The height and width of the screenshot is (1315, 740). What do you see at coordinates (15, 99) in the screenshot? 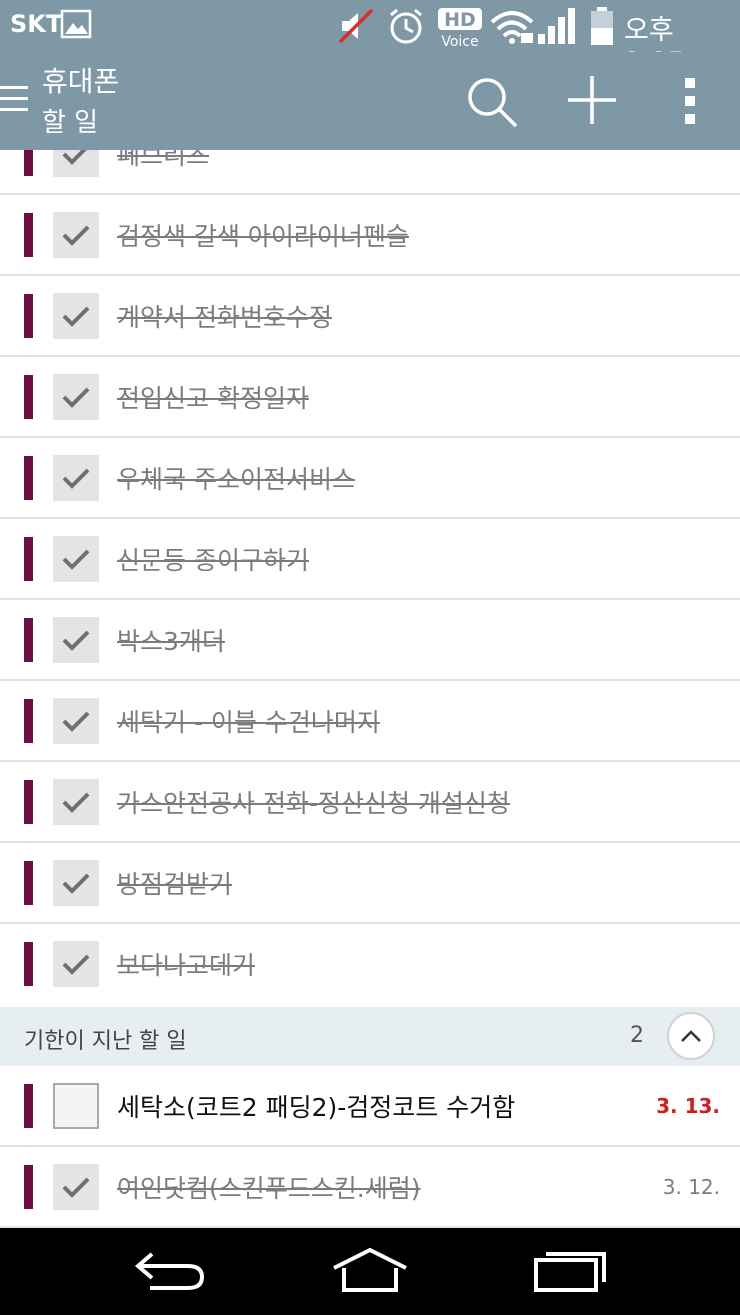
I see `menu-icon` at bounding box center [15, 99].